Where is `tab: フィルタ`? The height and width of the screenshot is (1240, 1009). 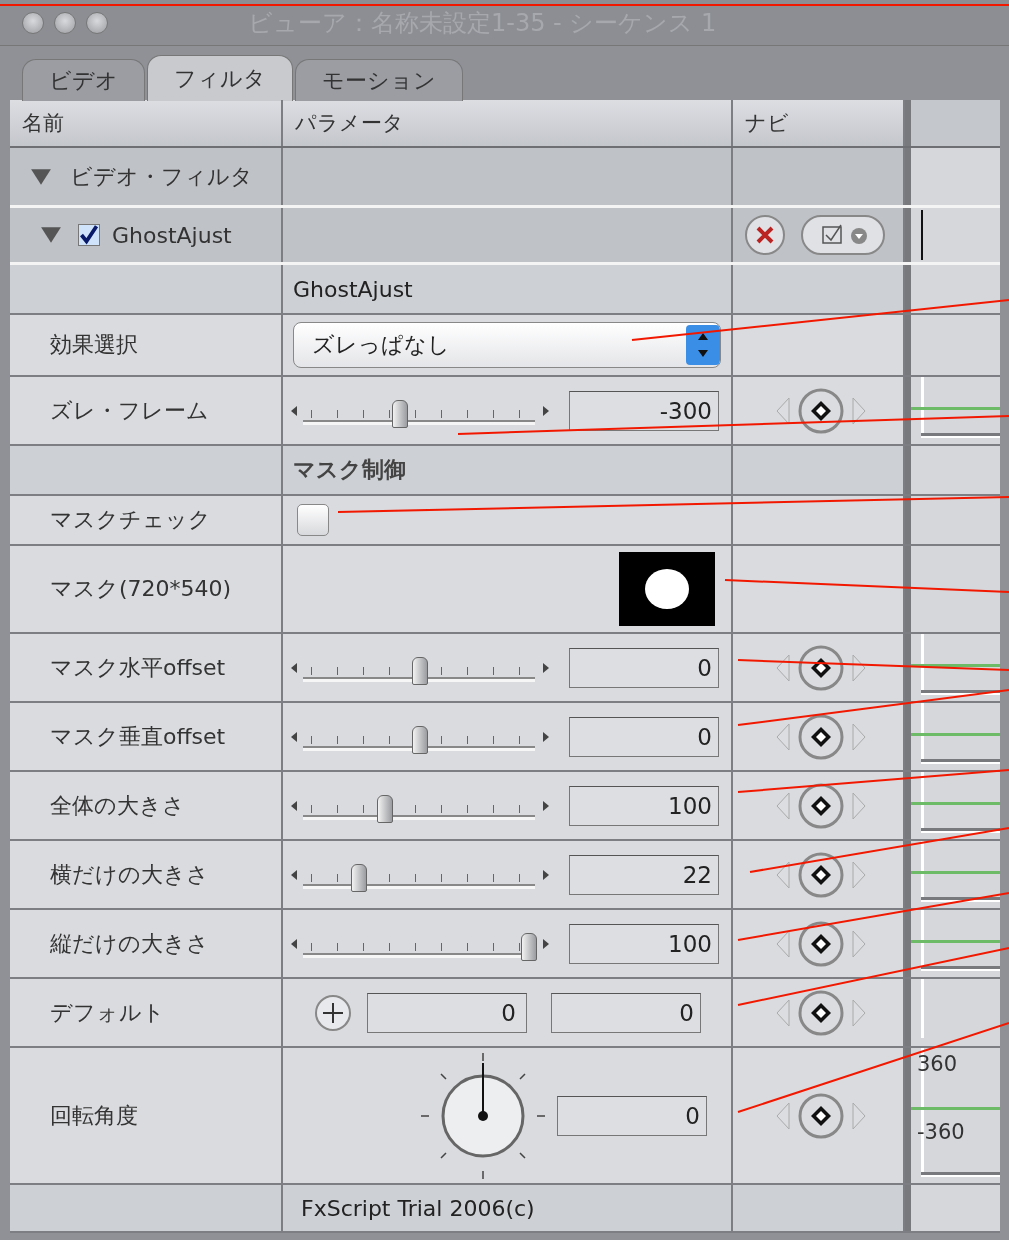 tab: フィルタ is located at coordinates (220, 78).